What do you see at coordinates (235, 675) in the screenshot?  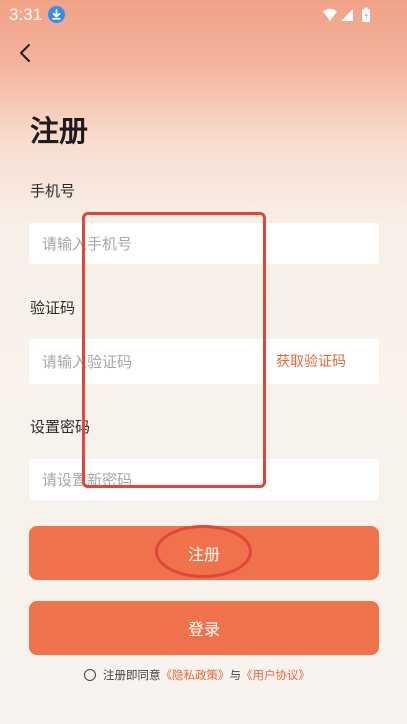 I see `agreement-connector: 与` at bounding box center [235, 675].